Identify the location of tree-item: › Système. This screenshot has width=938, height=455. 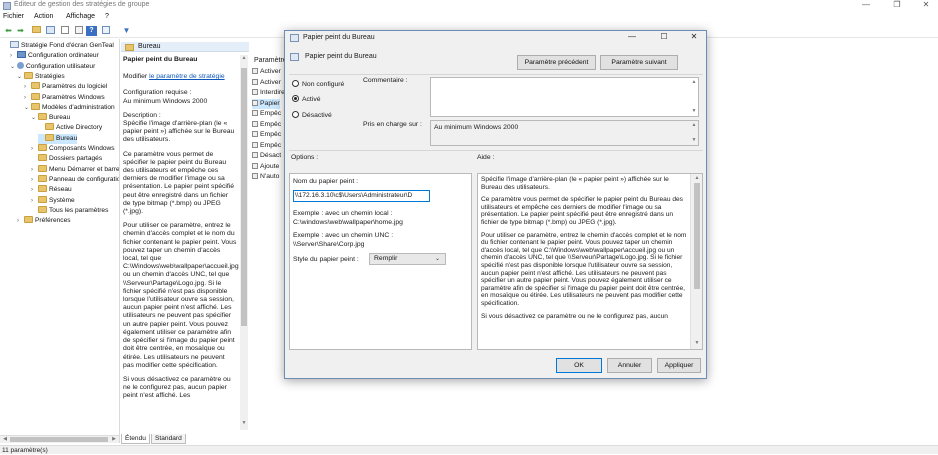
(53, 200).